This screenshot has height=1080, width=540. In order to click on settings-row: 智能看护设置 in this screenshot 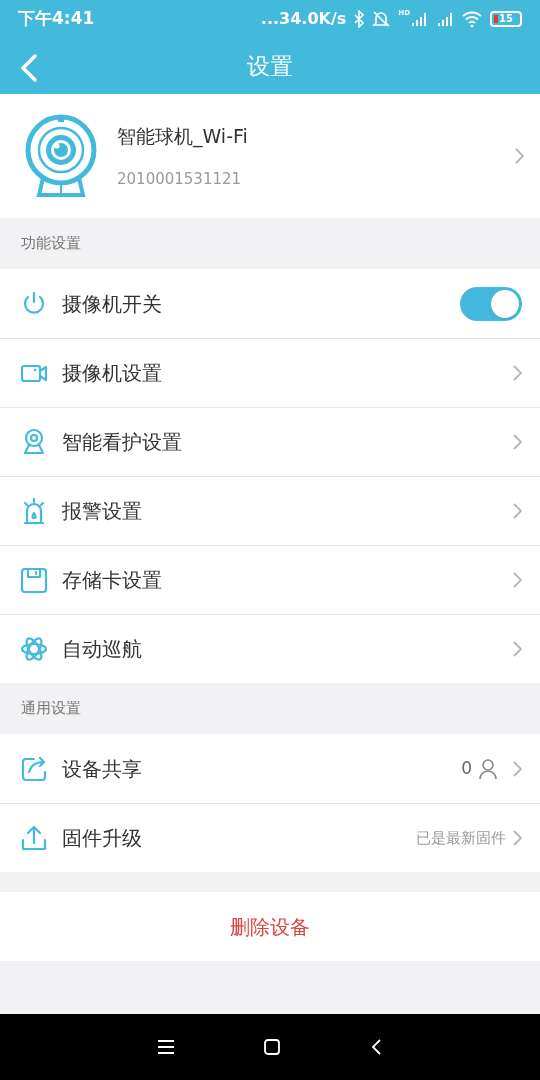, I will do `click(270, 441)`.